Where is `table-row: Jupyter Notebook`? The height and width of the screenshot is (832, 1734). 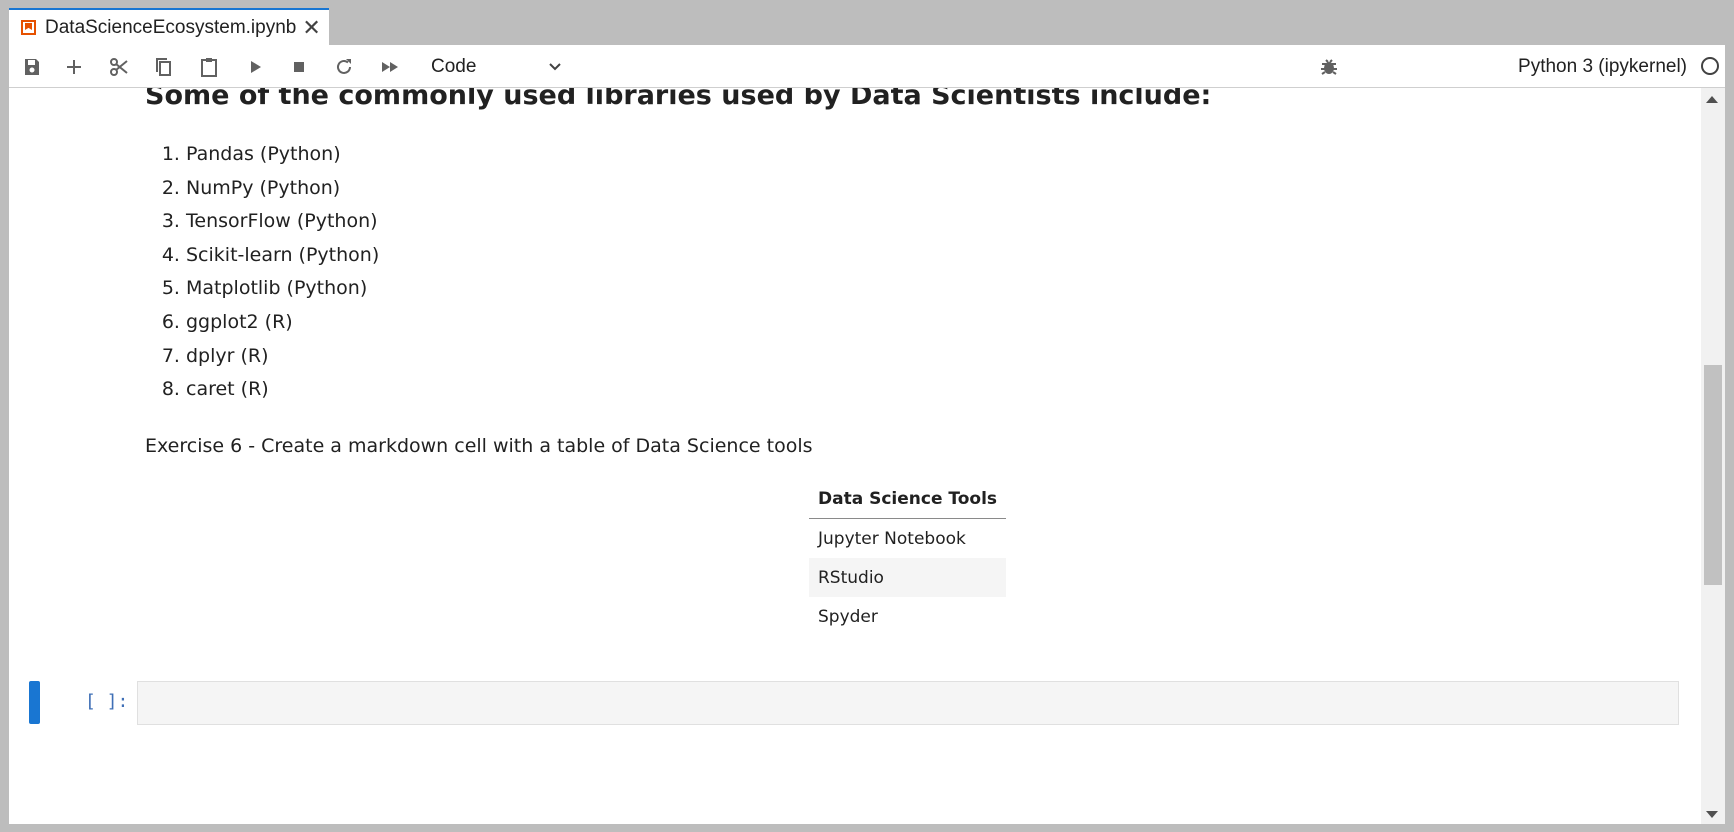 table-row: Jupyter Notebook is located at coordinates (907, 539).